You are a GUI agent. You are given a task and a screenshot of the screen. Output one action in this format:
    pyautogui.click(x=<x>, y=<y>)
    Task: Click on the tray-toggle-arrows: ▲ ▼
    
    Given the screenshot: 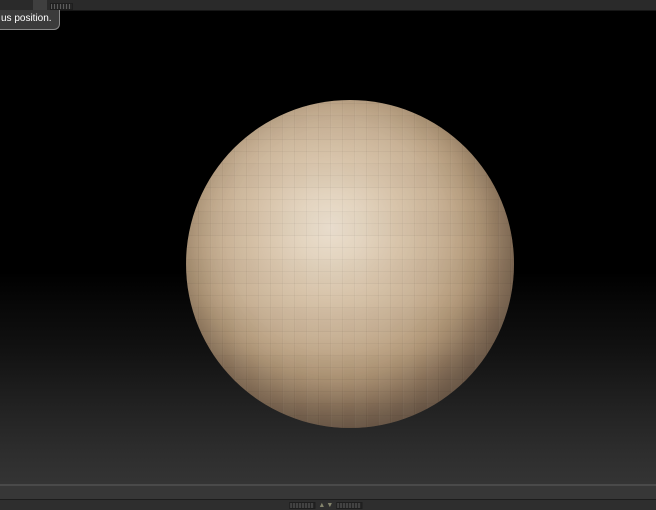 What is the action you would take?
    pyautogui.click(x=325, y=505)
    